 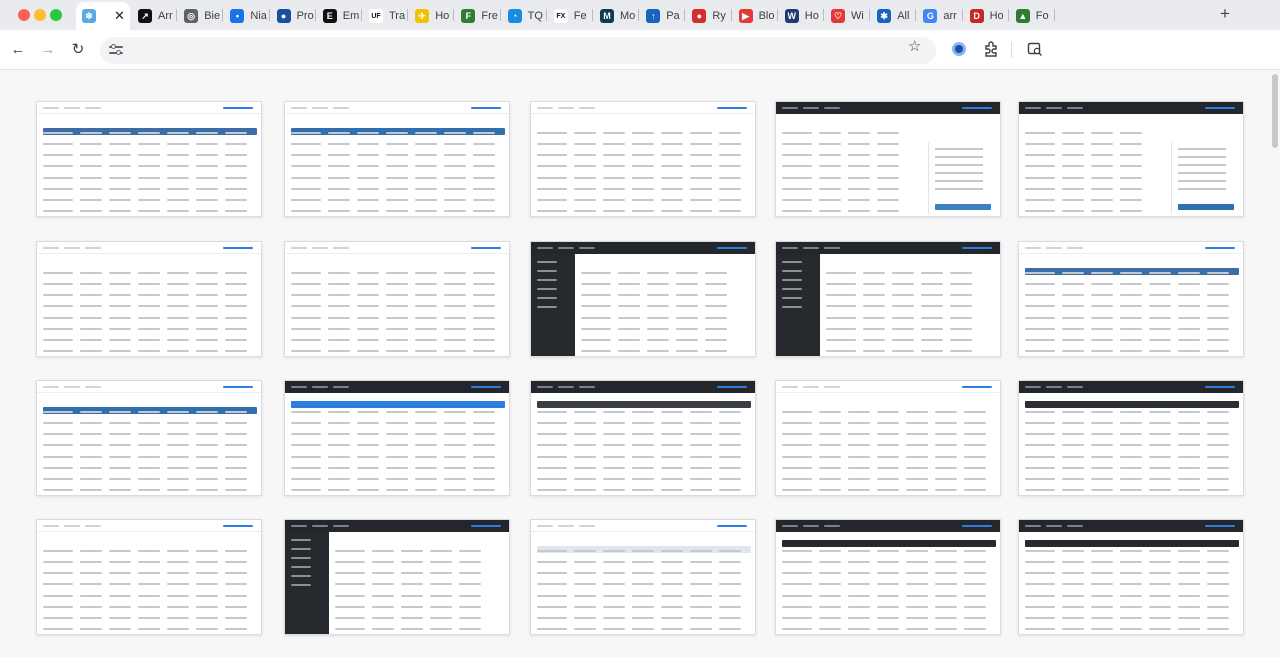 I want to click on browser-tab: E Em, so click(x=339, y=16).